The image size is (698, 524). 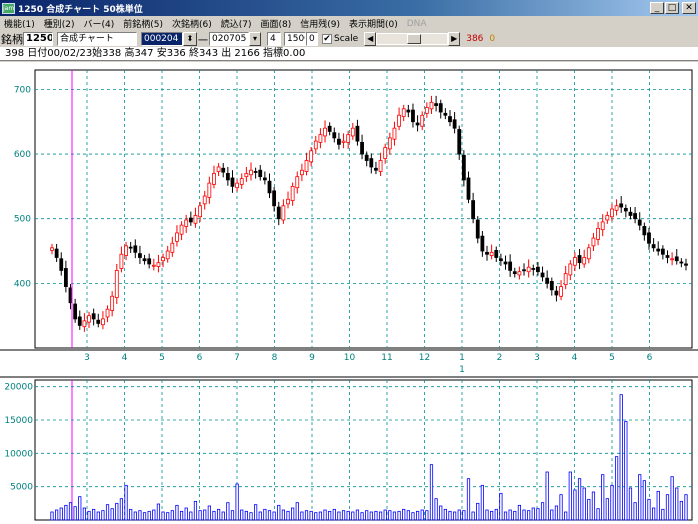 What do you see at coordinates (99, 23) in the screenshot?
I see `menu-bar-settings: バー(4)` at bounding box center [99, 23].